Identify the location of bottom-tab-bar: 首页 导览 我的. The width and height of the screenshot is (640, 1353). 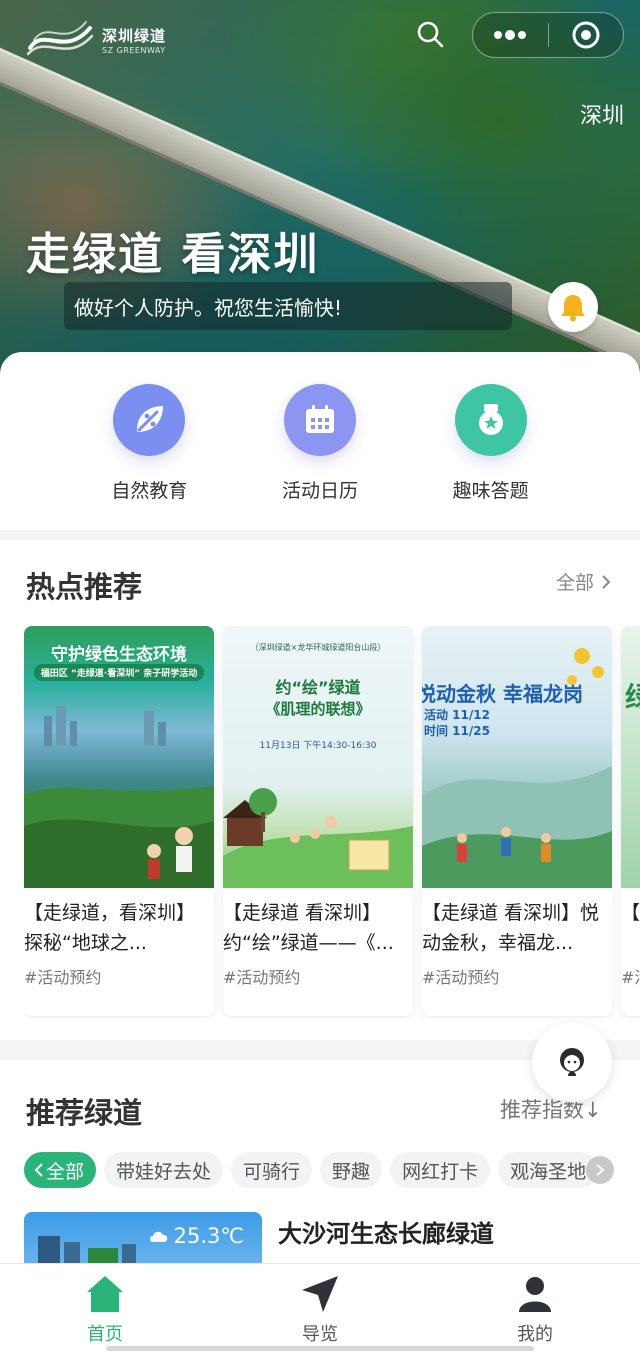
(320, 1308).